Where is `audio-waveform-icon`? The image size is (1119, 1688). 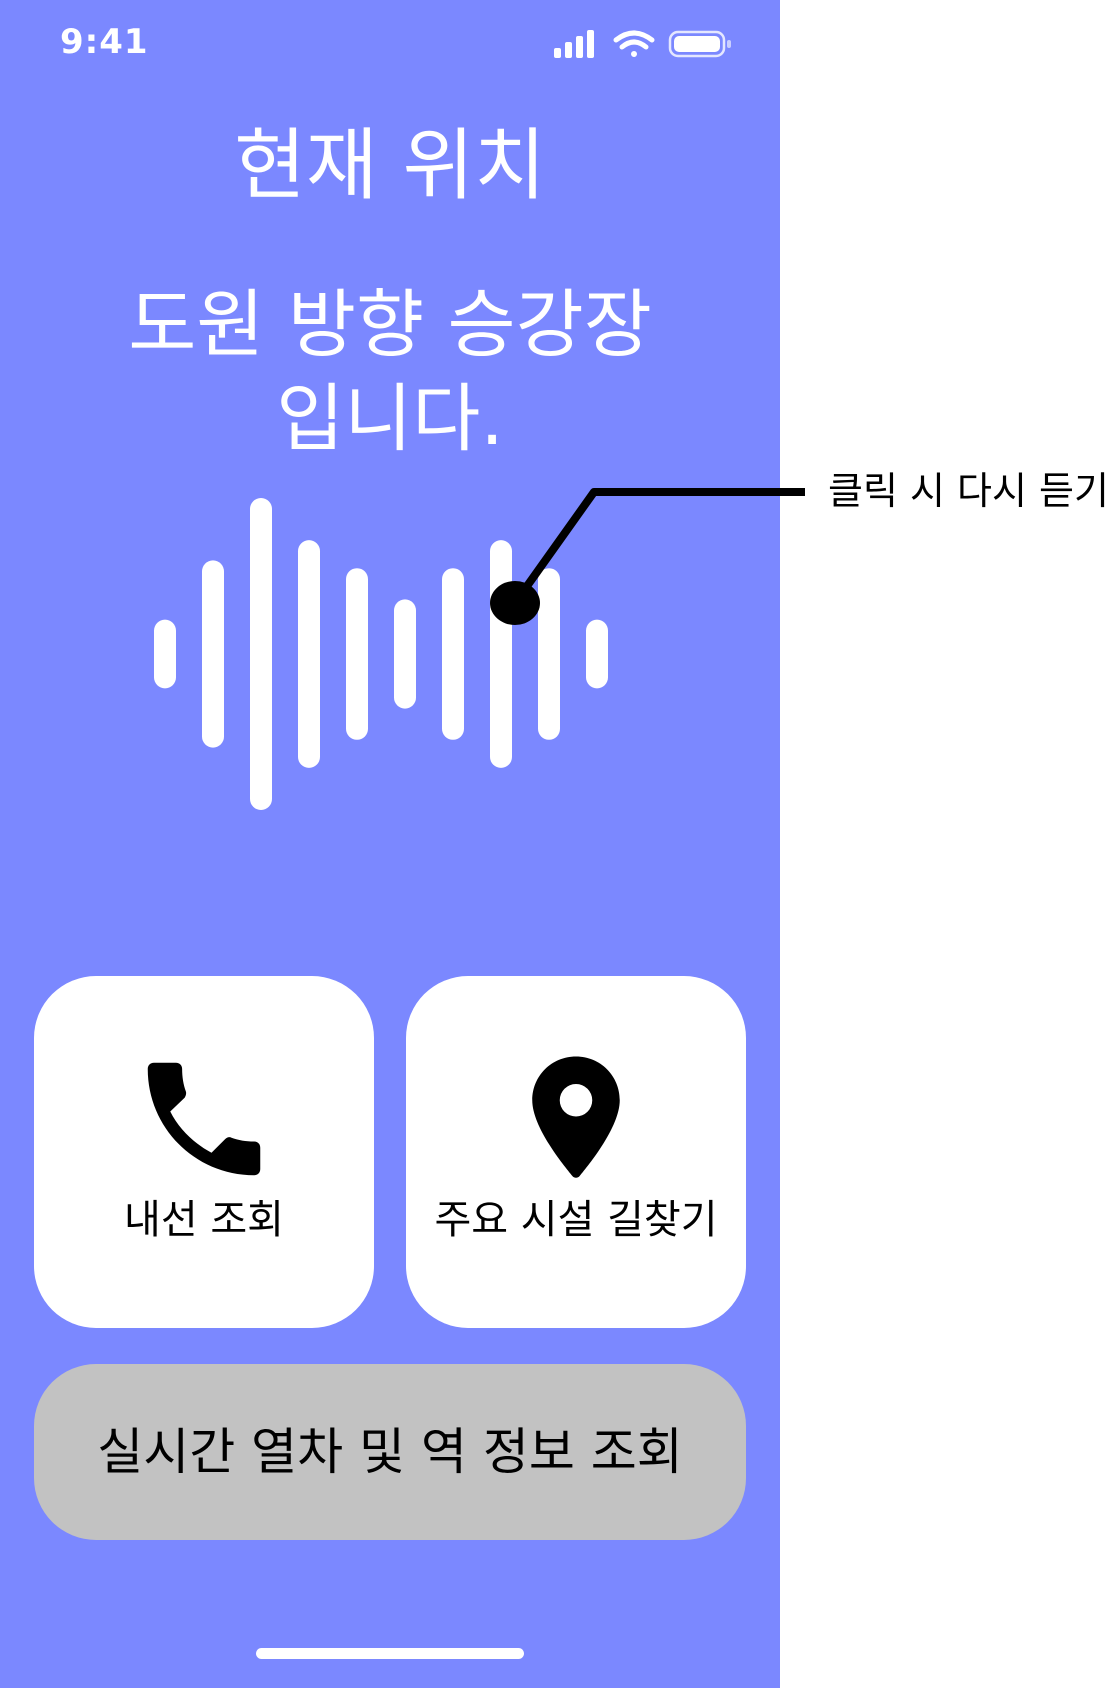 audio-waveform-icon is located at coordinates (390, 655).